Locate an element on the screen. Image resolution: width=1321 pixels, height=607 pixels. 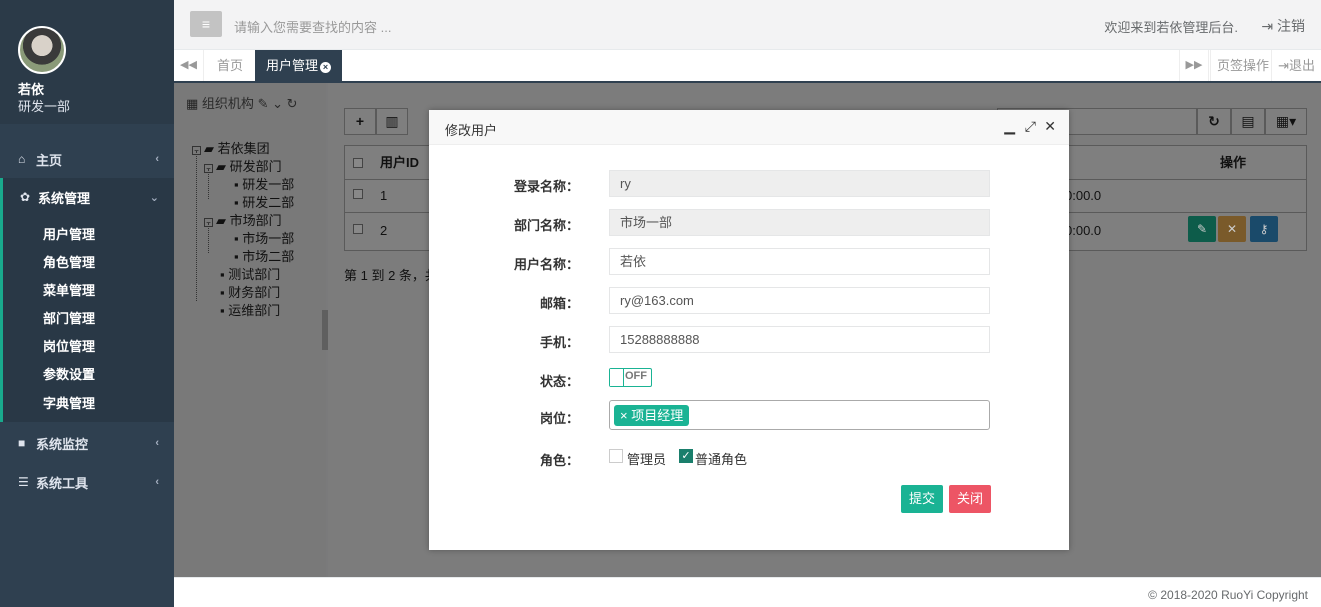
minimize-icon: ▁ is located at coordinates (1009, 126).